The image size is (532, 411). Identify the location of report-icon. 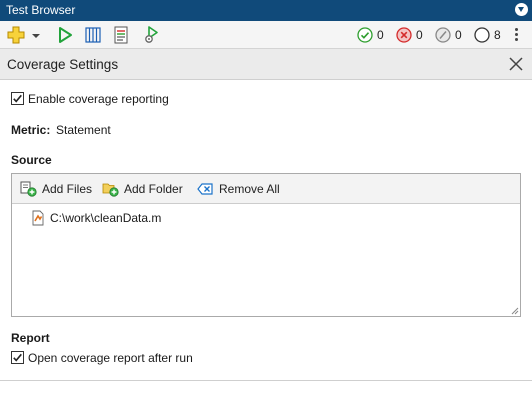
(121, 35).